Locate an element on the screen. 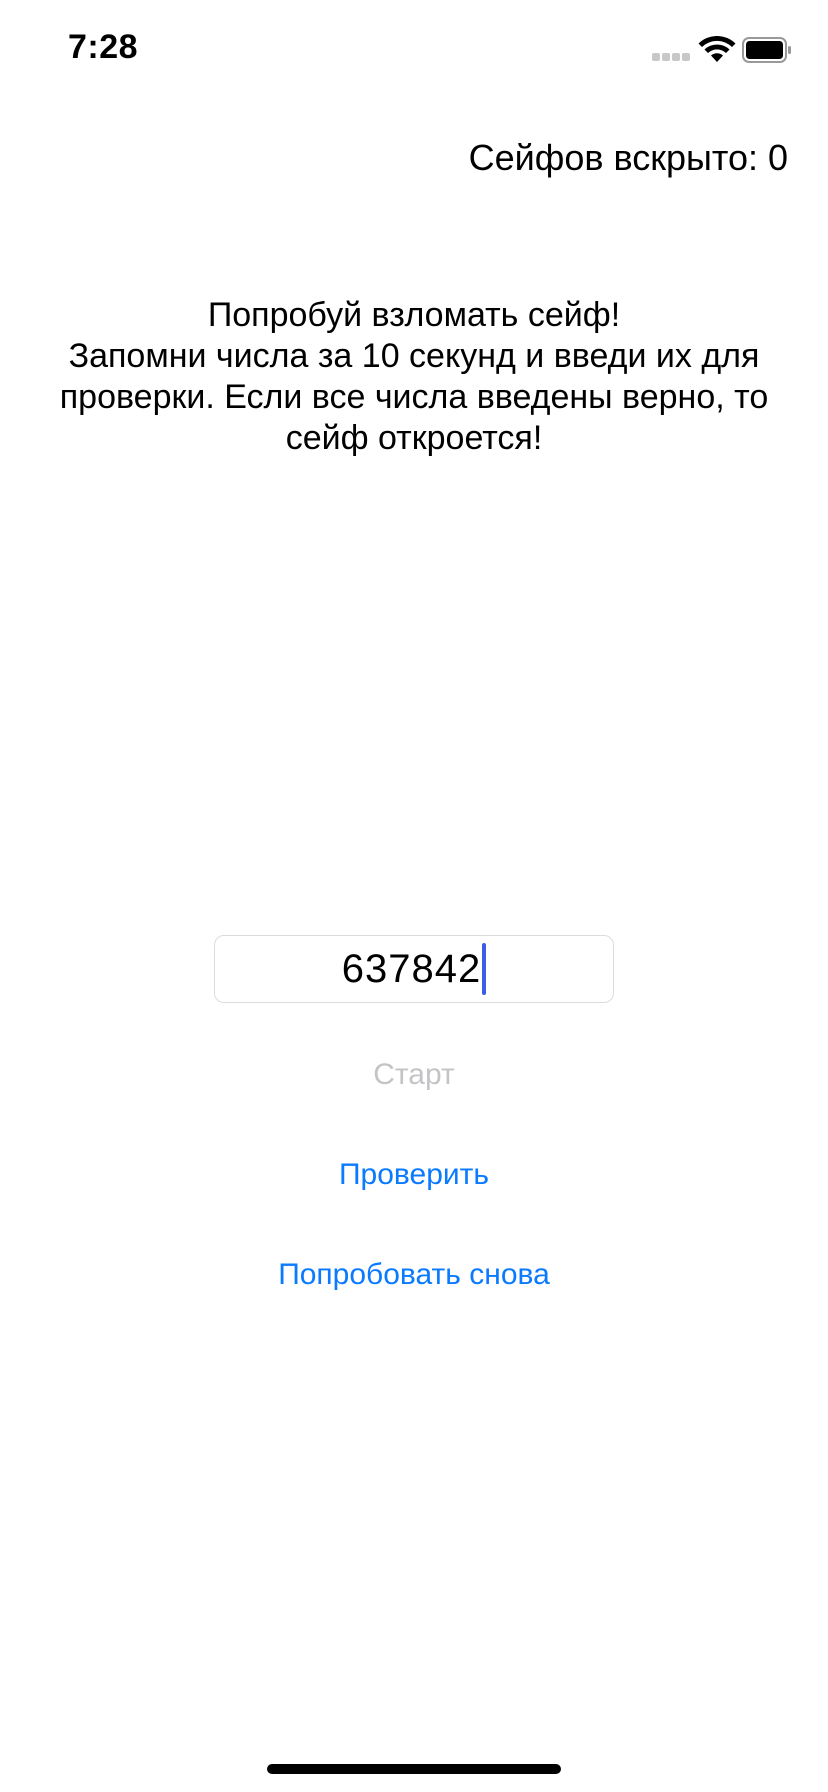  code-input-field: 637842 is located at coordinates (414, 969).